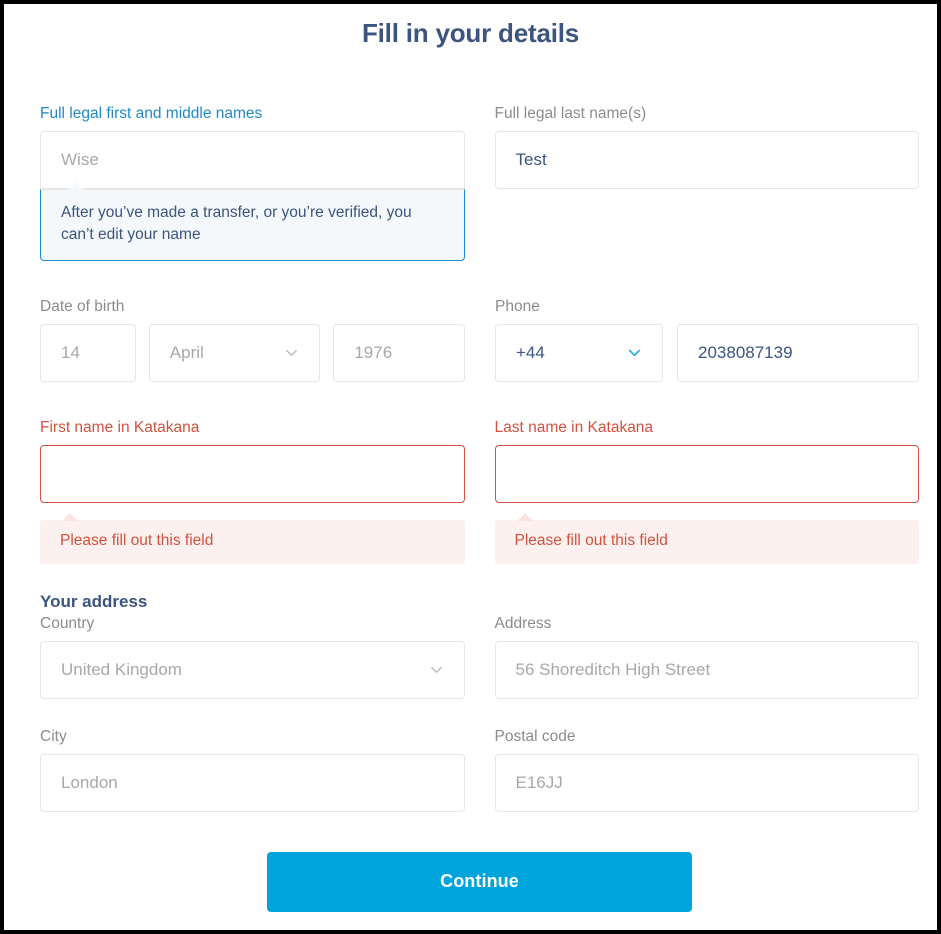 The width and height of the screenshot is (941, 934). I want to click on last-name-input: Test, so click(706, 159).